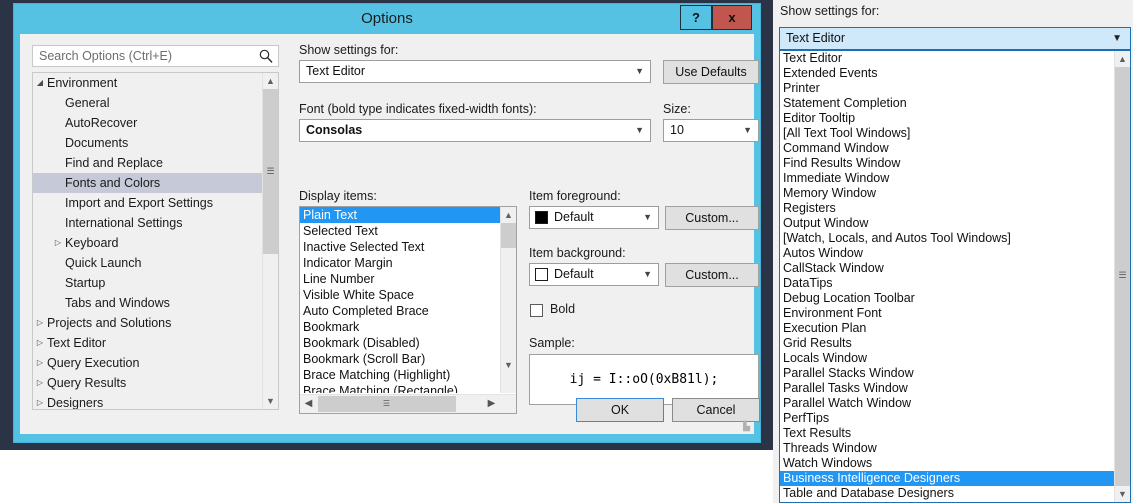 The width and height of the screenshot is (1133, 503). Describe the element at coordinates (947, 343) in the screenshot. I see `dropdown-item: Grid Results` at that location.